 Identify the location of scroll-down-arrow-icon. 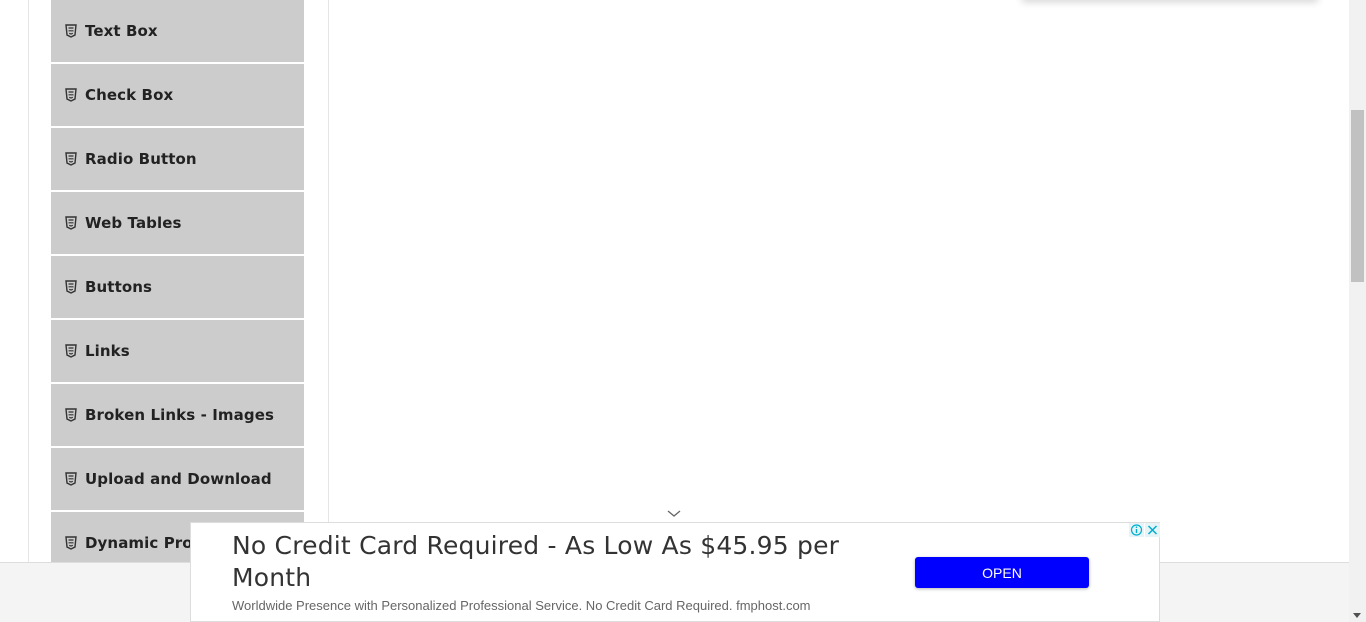
(1357, 615).